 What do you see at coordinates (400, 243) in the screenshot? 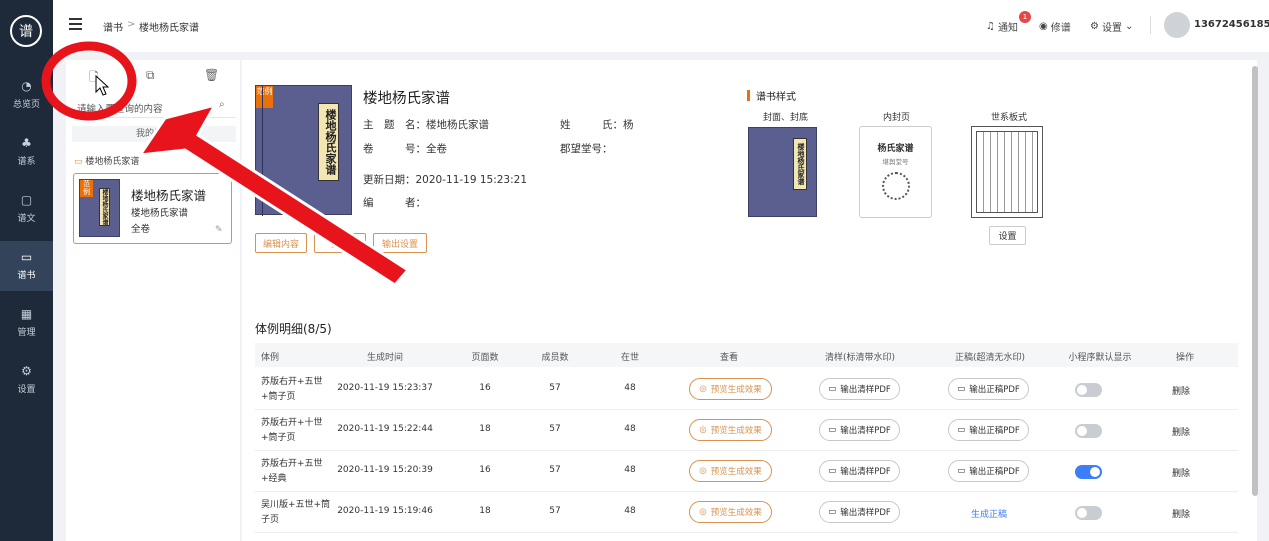
I see `output-settings-button: 输出设置` at bounding box center [400, 243].